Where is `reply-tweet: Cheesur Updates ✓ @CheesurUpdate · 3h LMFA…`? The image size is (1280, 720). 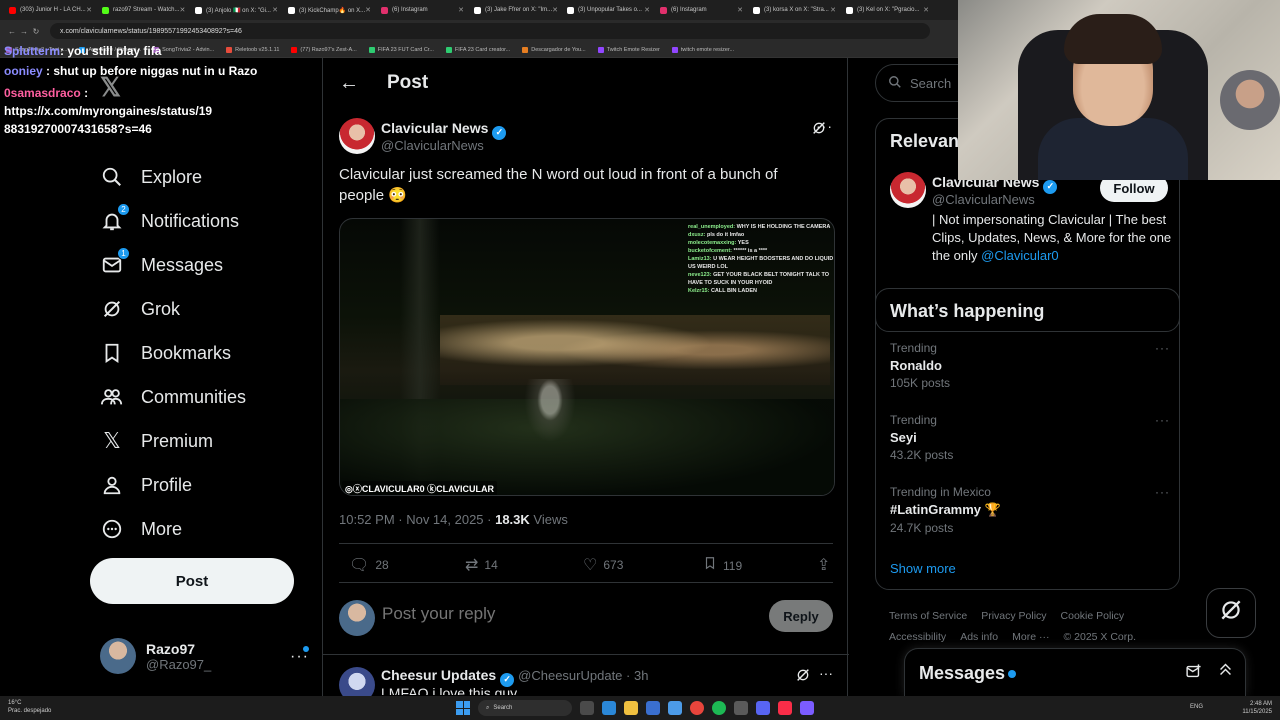 reply-tweet: Cheesur Updates ✓ @CheesurUpdate · 3h LMFA… is located at coordinates (586, 678).